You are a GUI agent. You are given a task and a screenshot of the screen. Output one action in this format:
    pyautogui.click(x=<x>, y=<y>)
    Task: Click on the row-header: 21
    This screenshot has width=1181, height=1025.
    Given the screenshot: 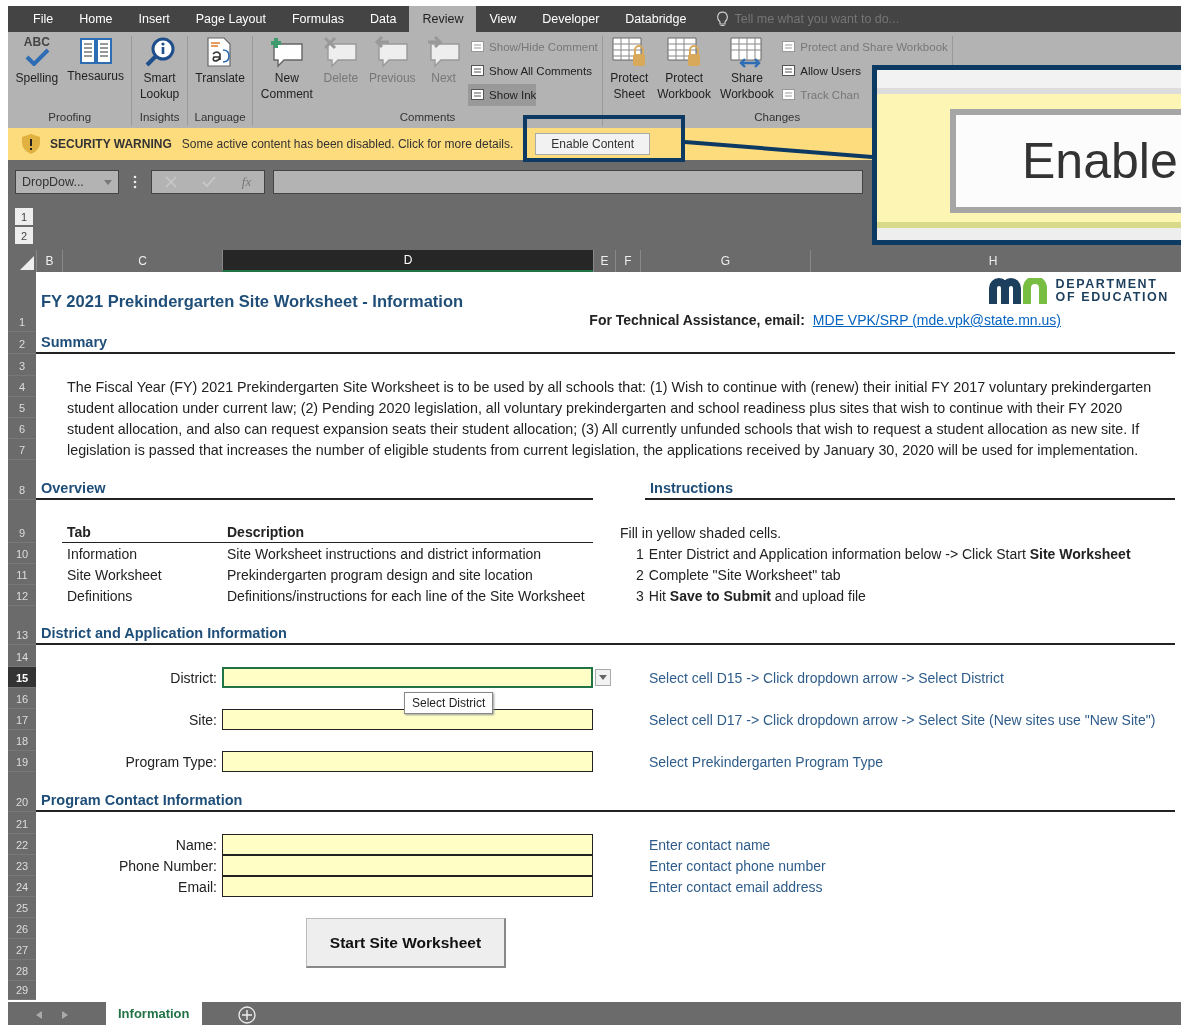 What is the action you would take?
    pyautogui.click(x=22, y=823)
    